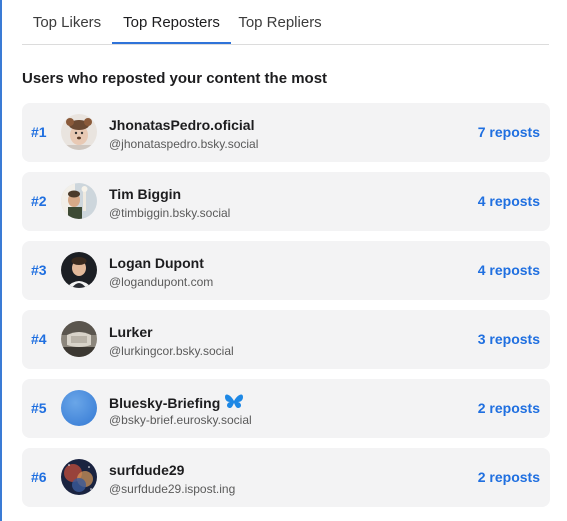 The image size is (567, 521). Describe the element at coordinates (180, 420) in the screenshot. I see `user-handle: @bsky-brief.eurosky.social` at that location.